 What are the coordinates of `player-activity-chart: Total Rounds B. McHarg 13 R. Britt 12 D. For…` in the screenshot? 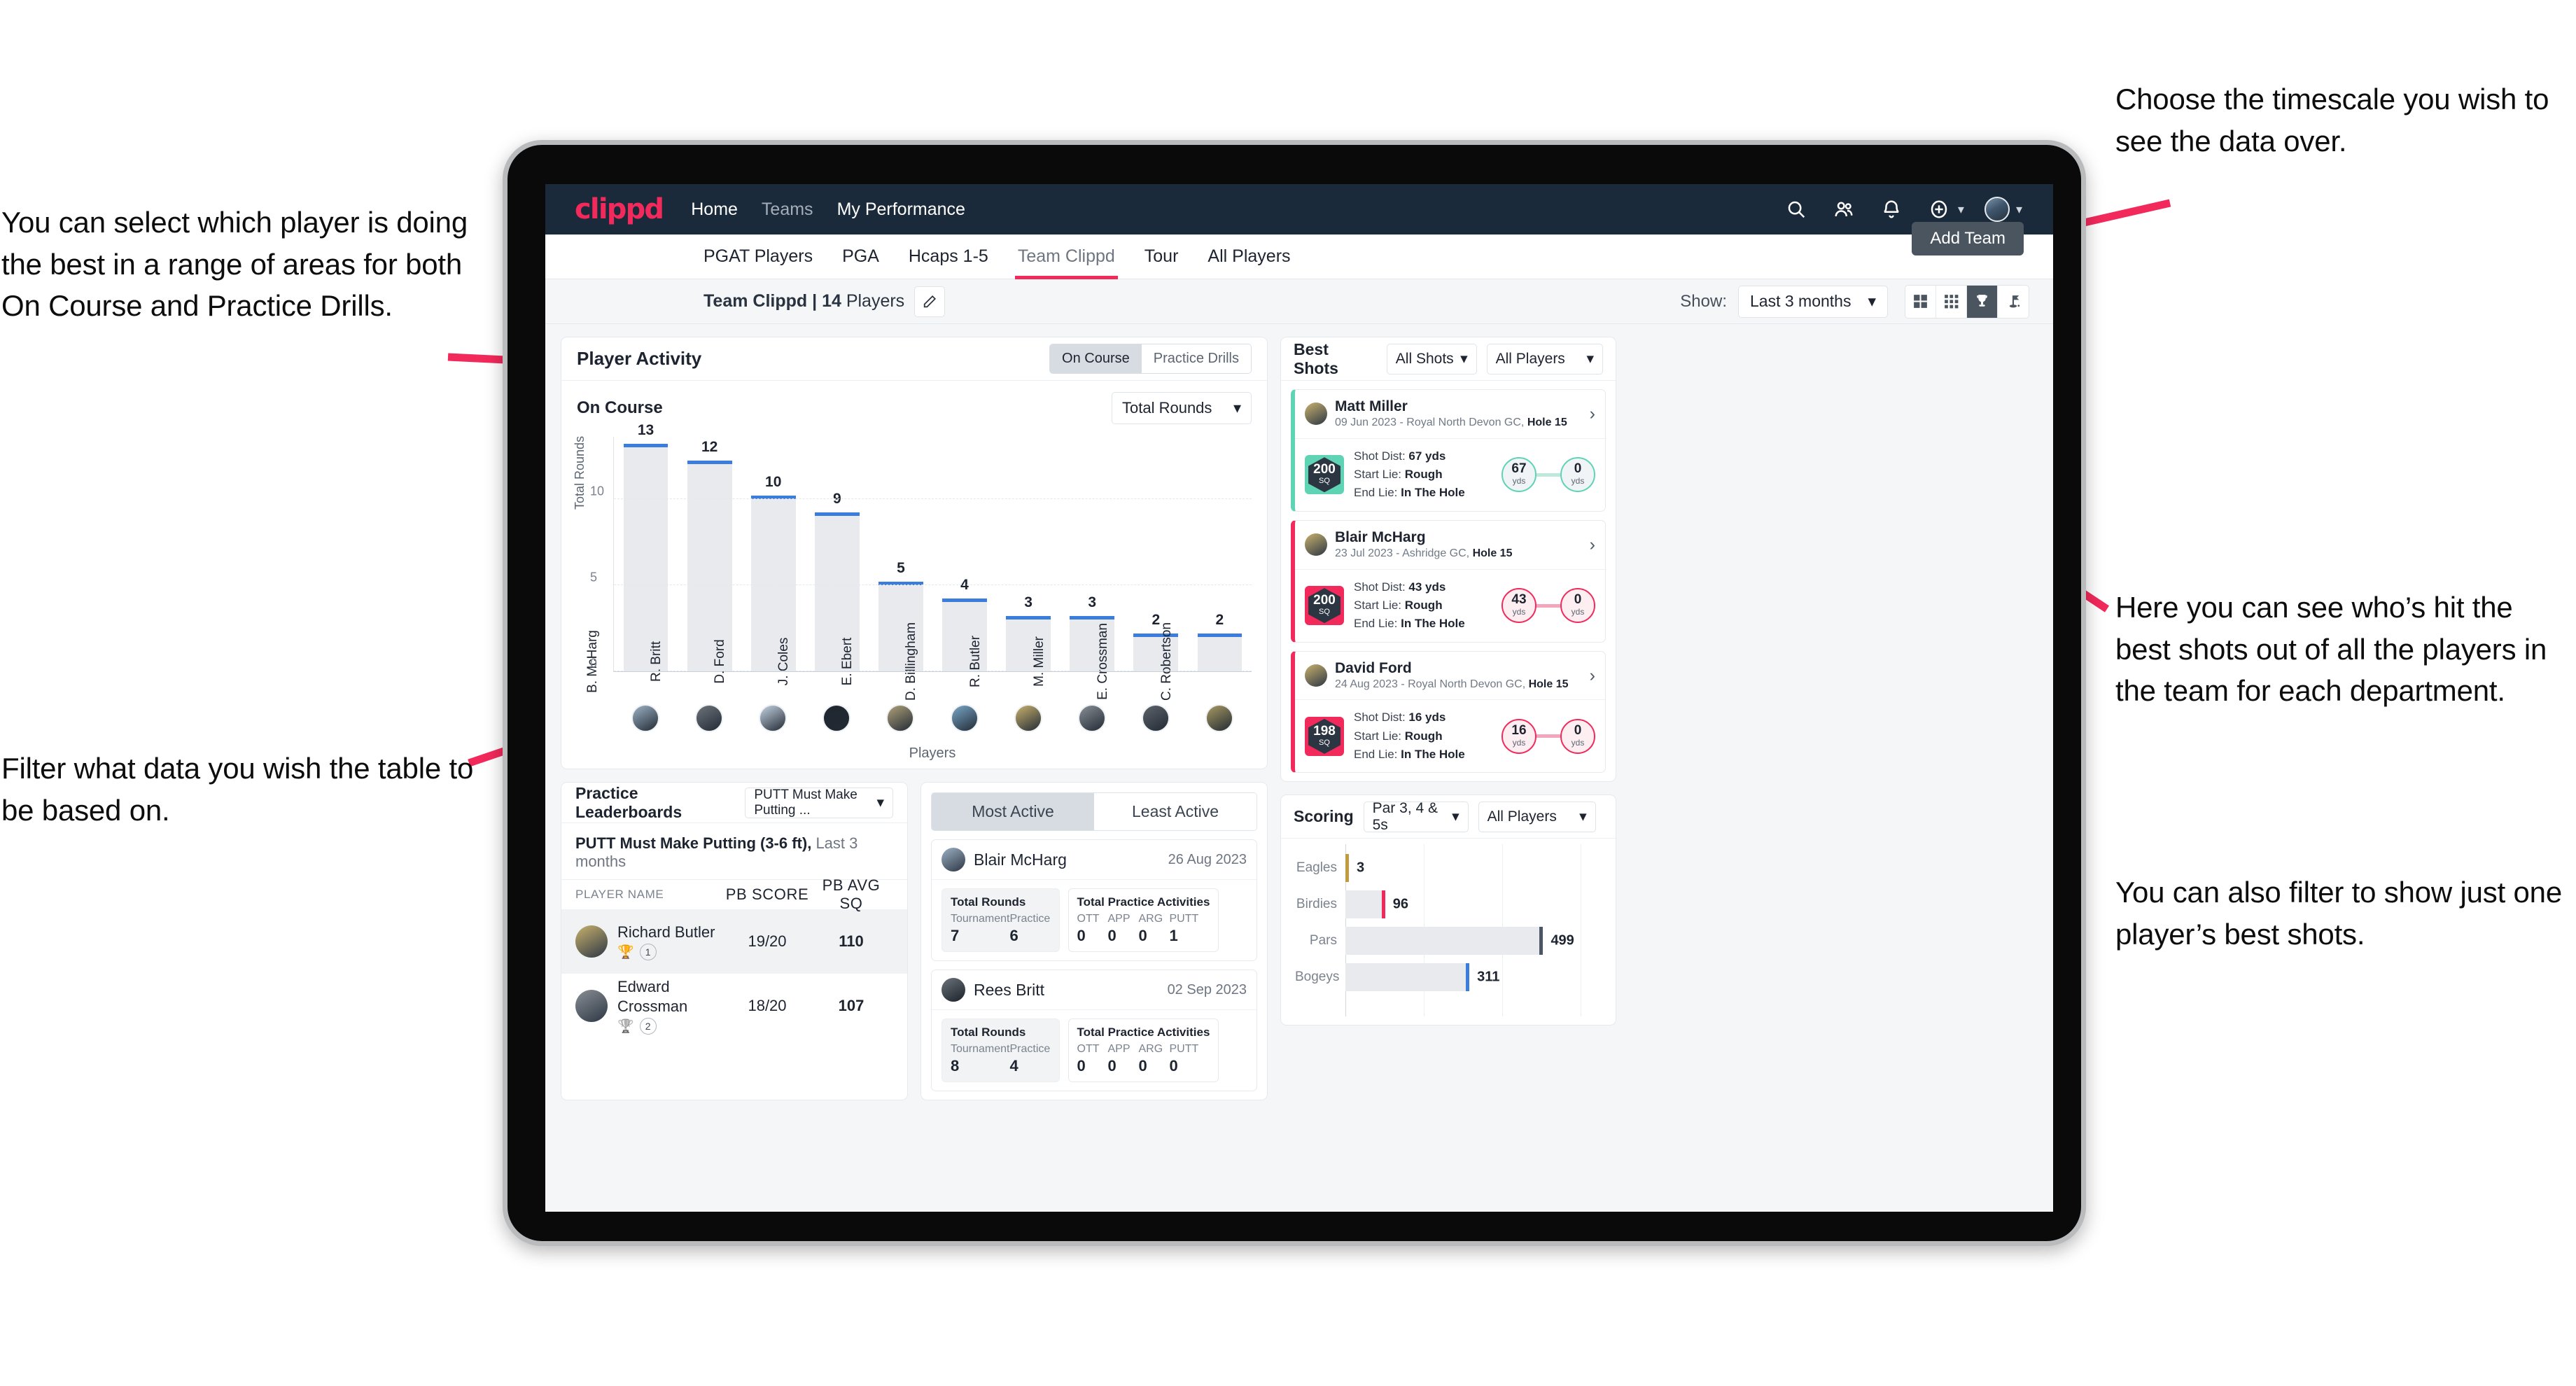 It's located at (912, 591).